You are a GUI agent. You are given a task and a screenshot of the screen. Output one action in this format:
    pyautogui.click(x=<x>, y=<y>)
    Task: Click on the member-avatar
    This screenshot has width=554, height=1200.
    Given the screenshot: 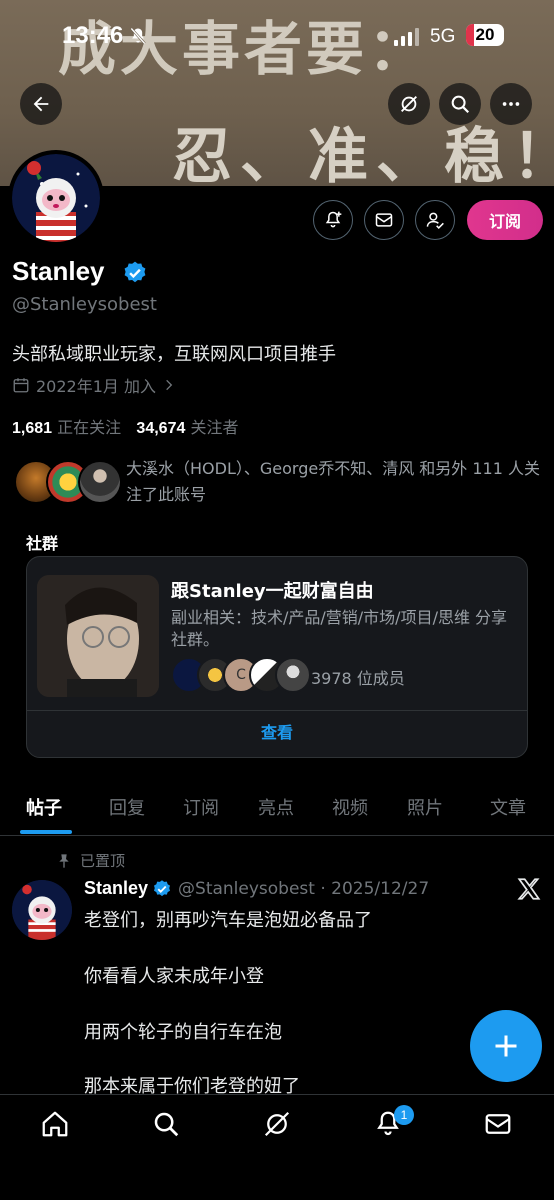 What is the action you would take?
    pyautogui.click(x=293, y=675)
    